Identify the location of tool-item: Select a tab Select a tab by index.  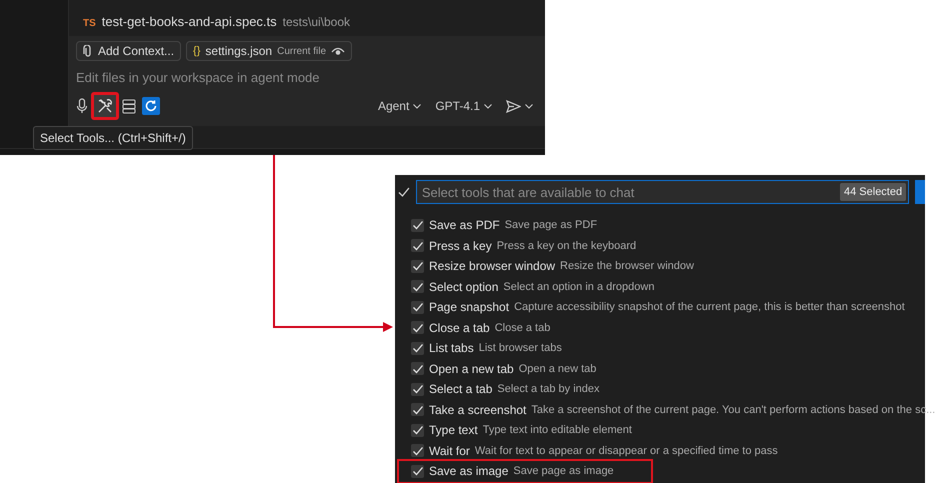
(660, 389).